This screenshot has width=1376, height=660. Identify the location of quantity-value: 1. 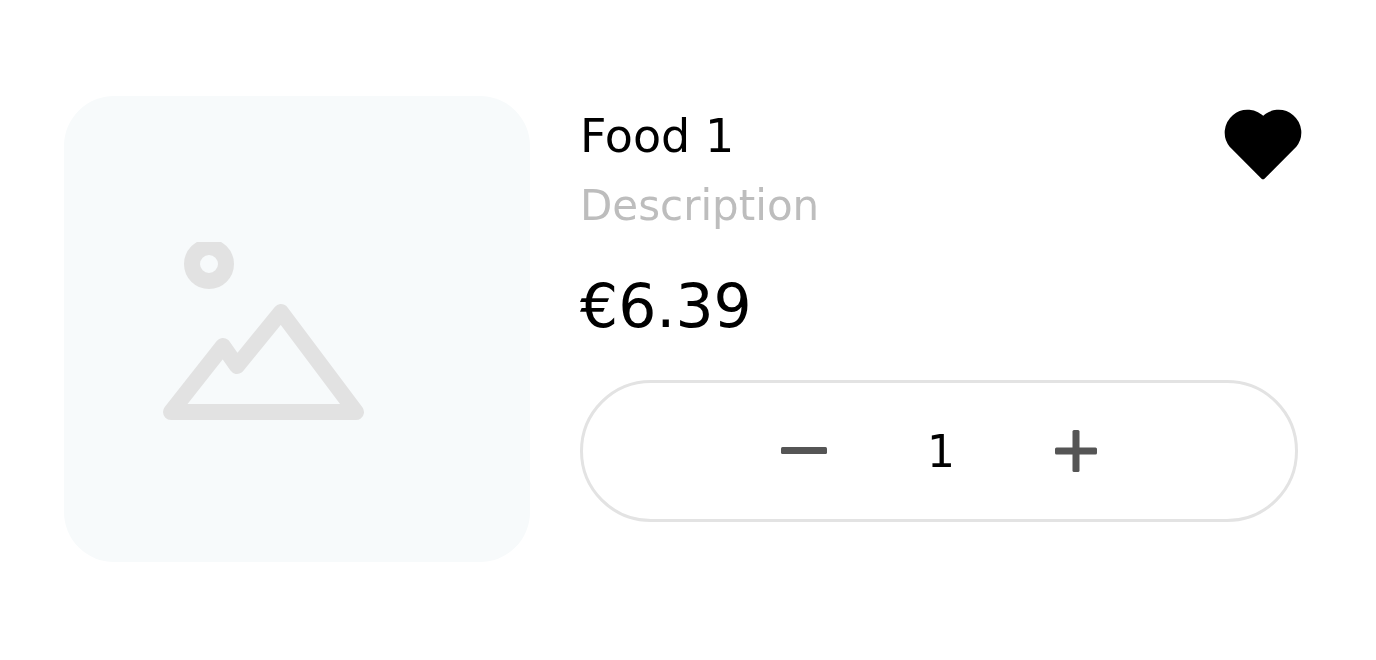
(941, 451).